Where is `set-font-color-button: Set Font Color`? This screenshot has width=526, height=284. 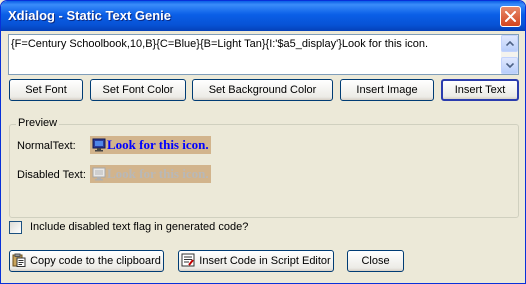 set-font-color-button: Set Font Color is located at coordinates (138, 90).